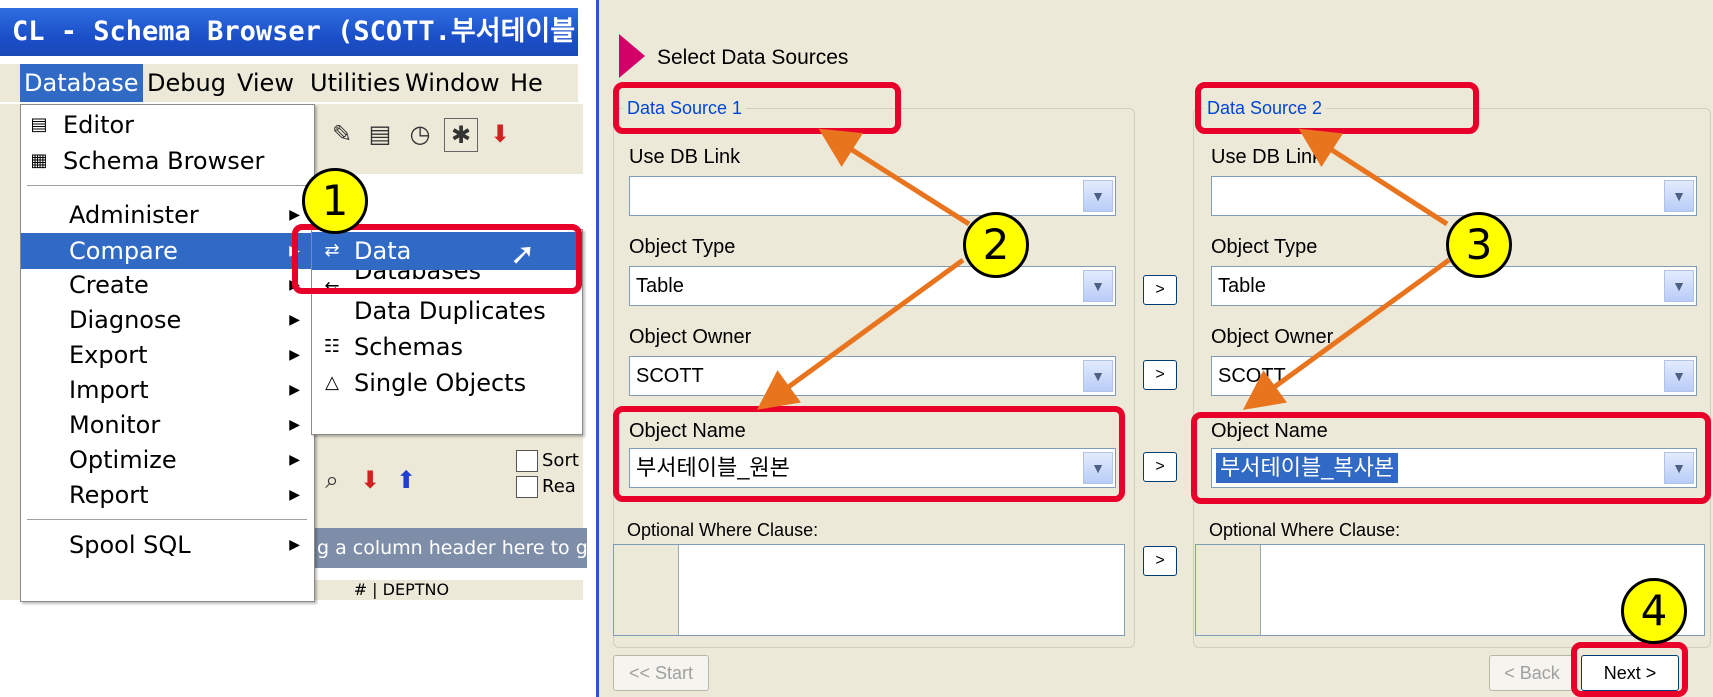 This screenshot has width=1713, height=697. I want to click on menu-item-spool-sql: Spool SQL ▶, so click(167, 545).